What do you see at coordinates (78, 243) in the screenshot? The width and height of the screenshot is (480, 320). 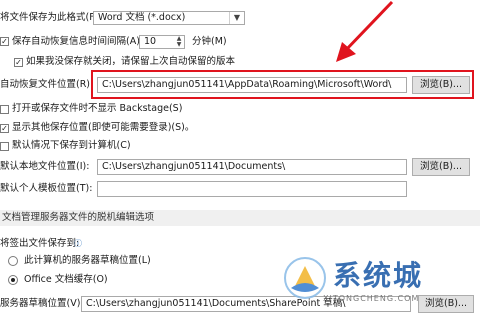 I see `info-icon: ⓘ` at bounding box center [78, 243].